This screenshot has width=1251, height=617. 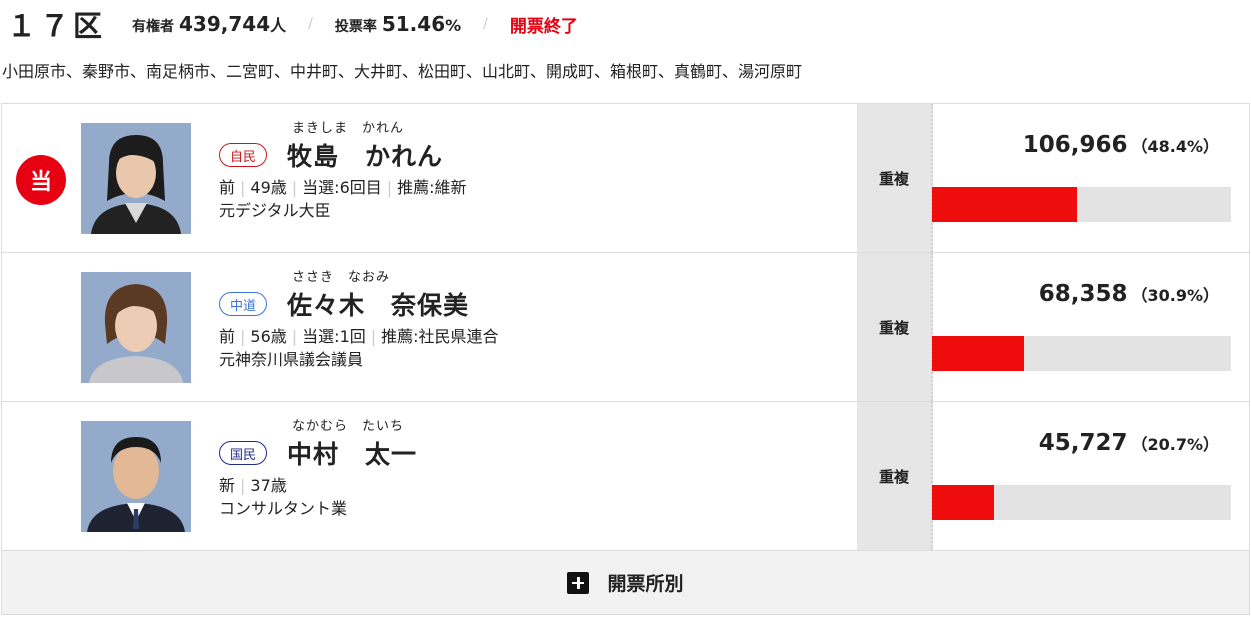 What do you see at coordinates (529, 469) in the screenshot?
I see `candidate-info: なかむら たいち 国民 中村 太一 新 | 37歳 コンサルタント業` at bounding box center [529, 469].